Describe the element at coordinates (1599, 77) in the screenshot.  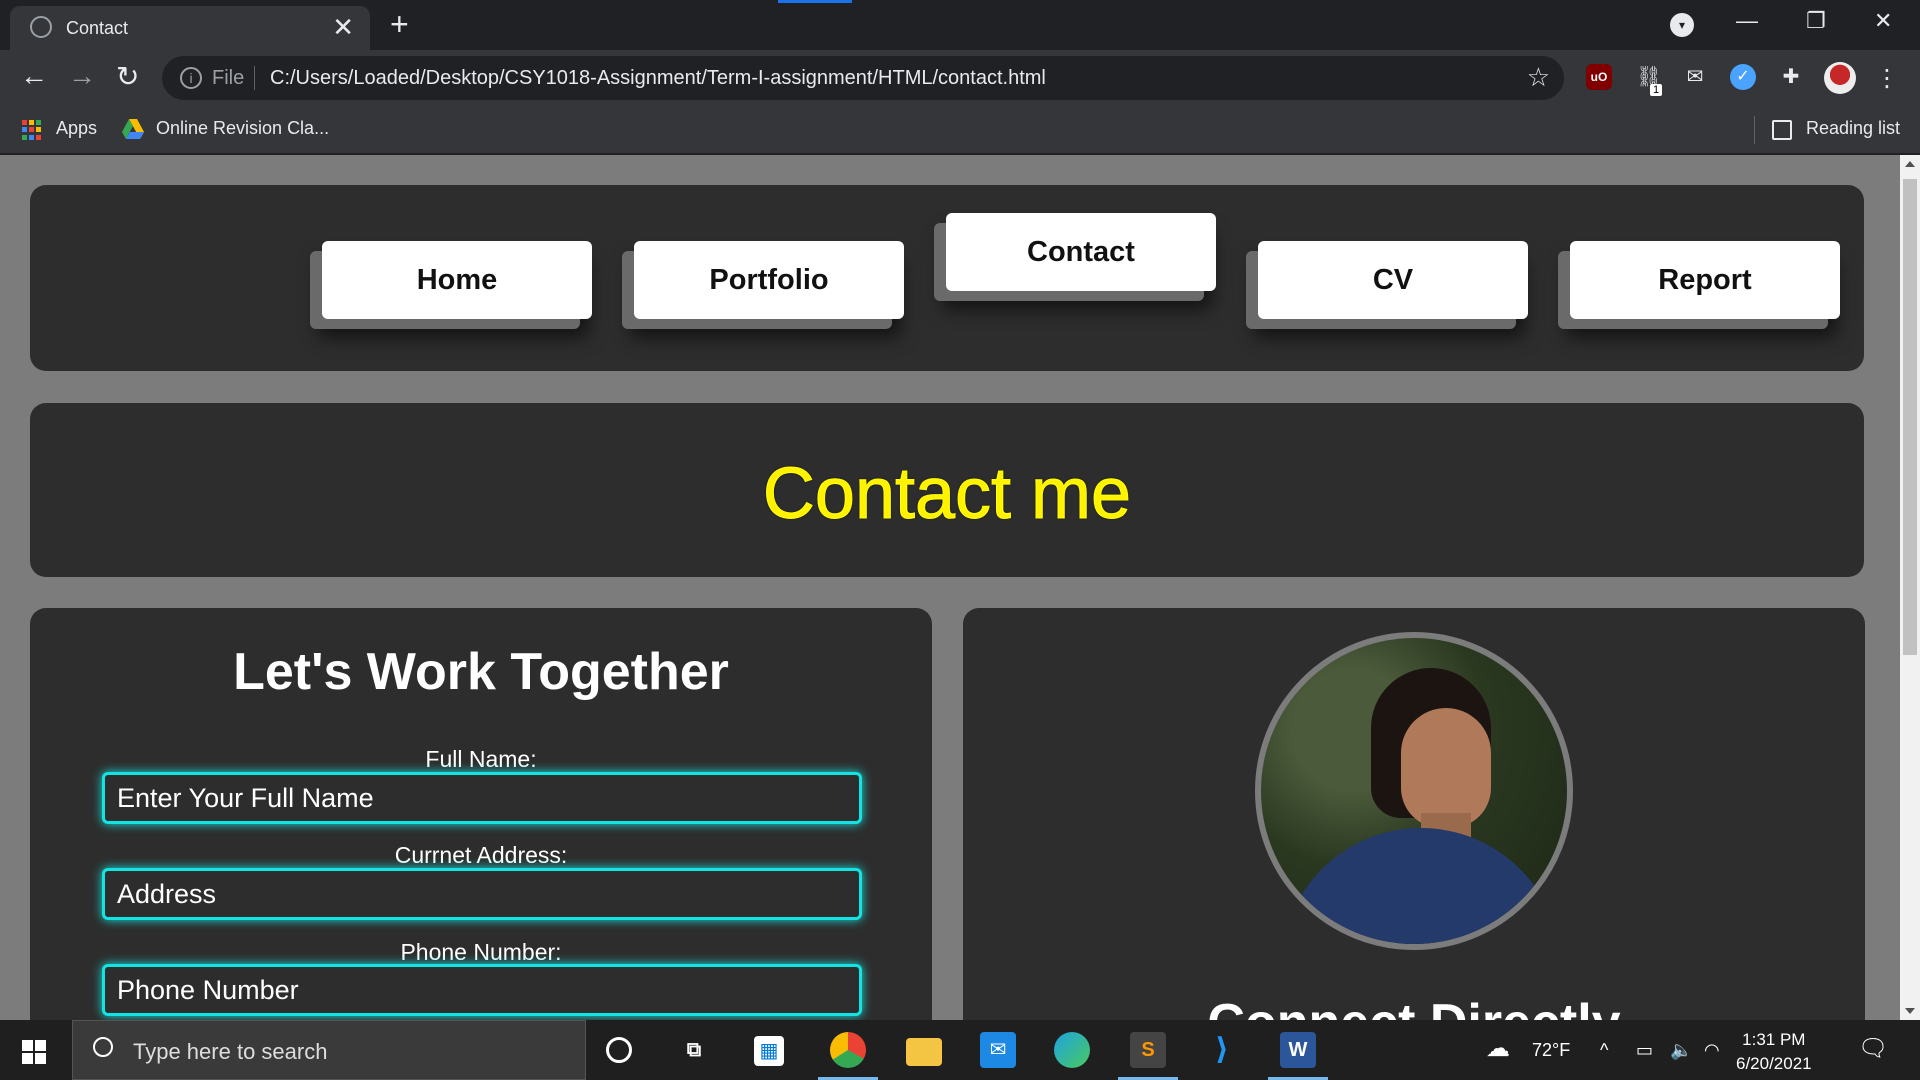
I see `ublock-extension-icon: uO` at that location.